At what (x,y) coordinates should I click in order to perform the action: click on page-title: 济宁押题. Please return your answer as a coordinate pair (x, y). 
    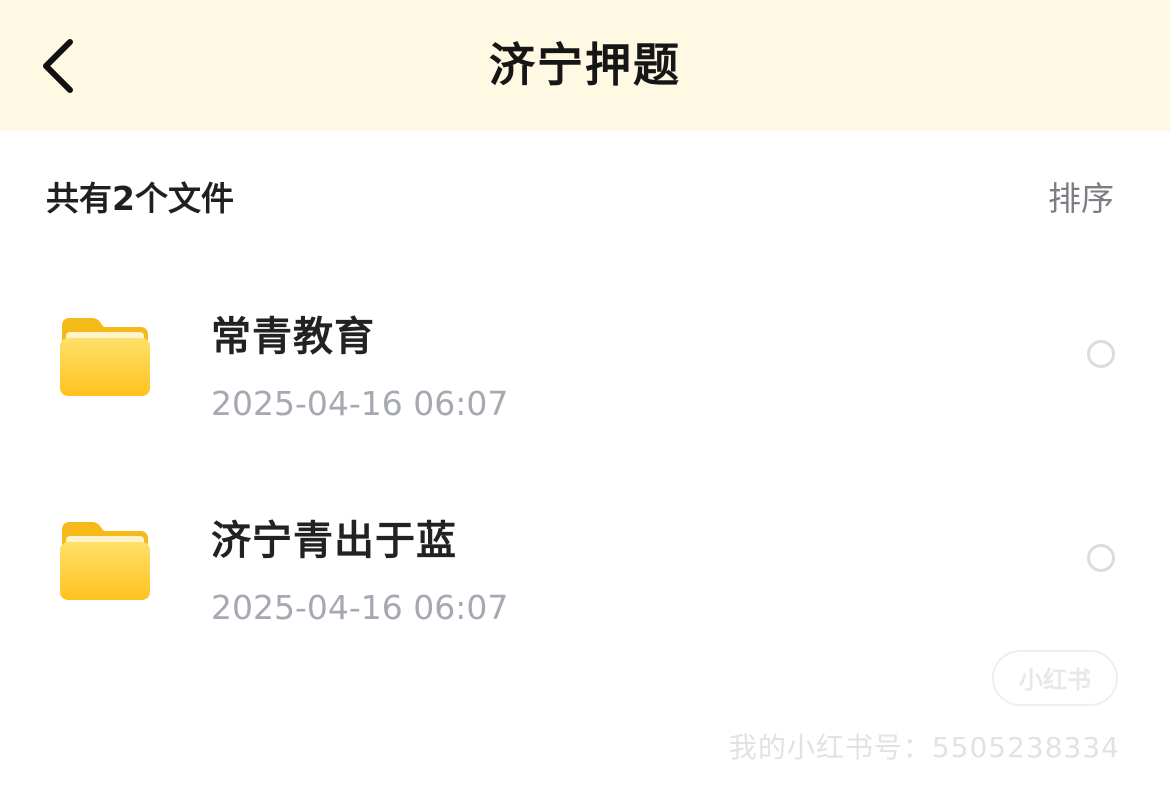
    Looking at the image, I should click on (585, 65).